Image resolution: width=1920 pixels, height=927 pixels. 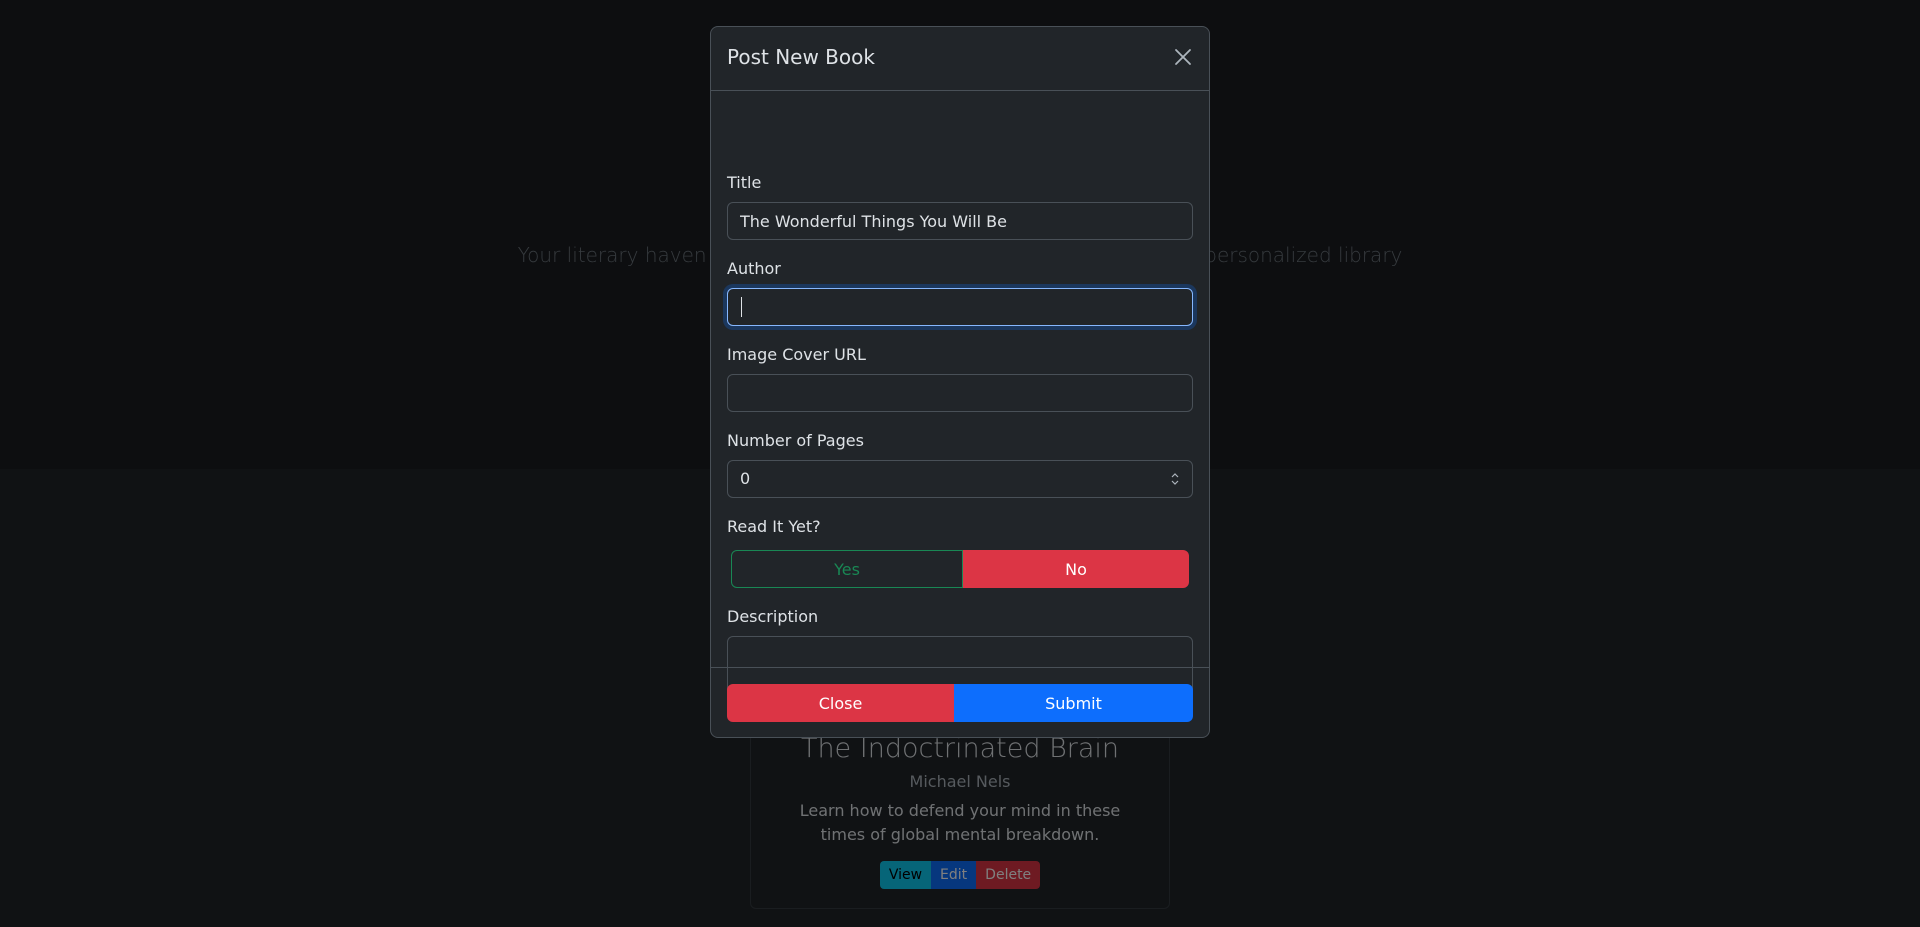 I want to click on text-caret, so click(x=741, y=307).